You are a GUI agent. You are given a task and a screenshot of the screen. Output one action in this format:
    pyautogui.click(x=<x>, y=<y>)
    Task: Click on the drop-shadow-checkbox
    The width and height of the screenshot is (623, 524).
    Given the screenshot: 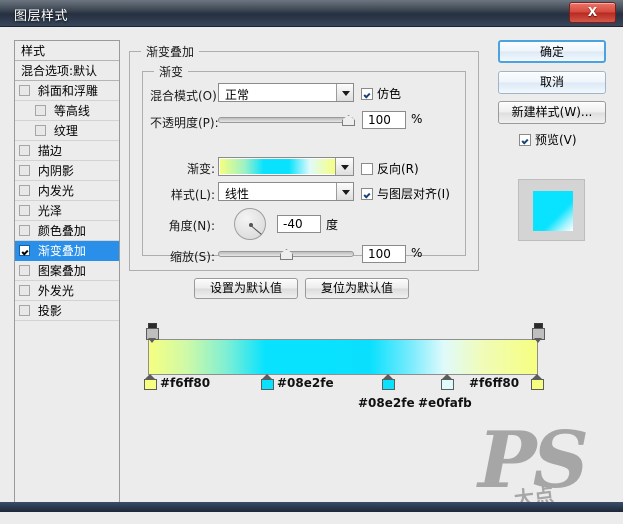 What is the action you would take?
    pyautogui.click(x=24, y=310)
    